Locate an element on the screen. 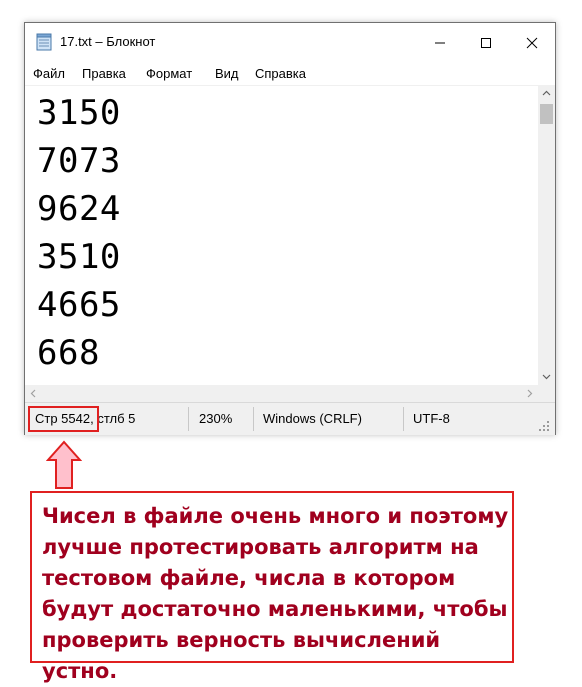 The image size is (582, 687). zoom-level: 230% is located at coordinates (216, 418).